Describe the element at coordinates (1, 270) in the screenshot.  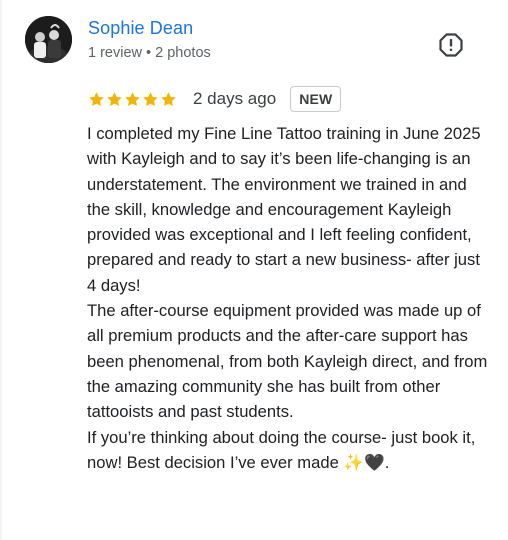
I see `left-edge-divider` at that location.